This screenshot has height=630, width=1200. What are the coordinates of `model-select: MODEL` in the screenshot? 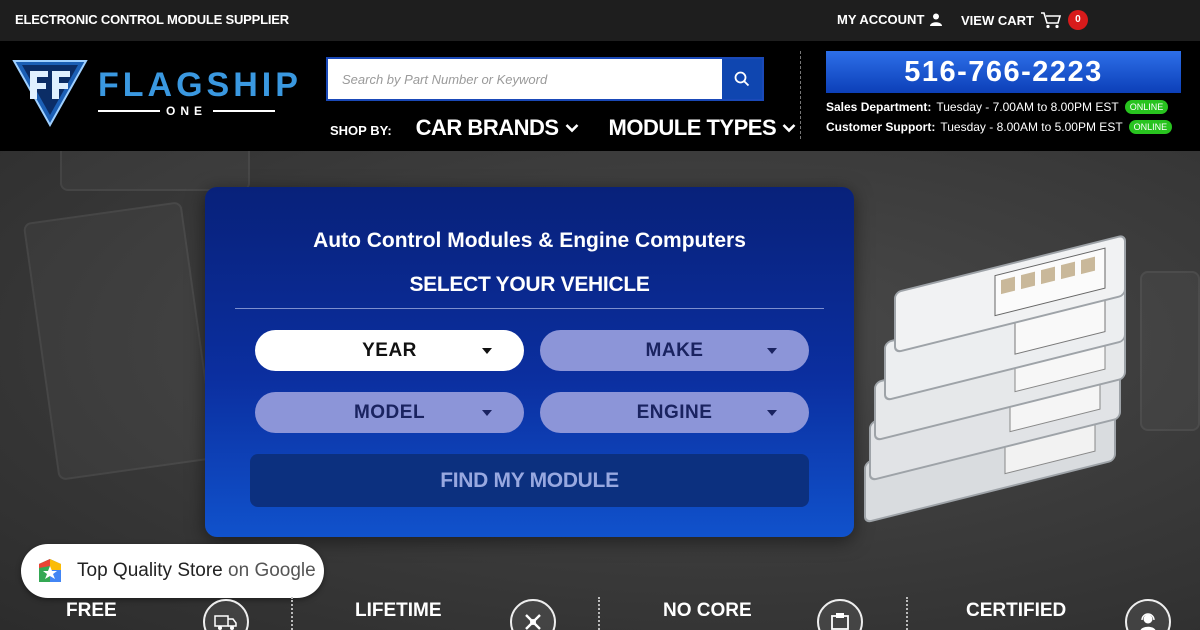 It's located at (389, 412).